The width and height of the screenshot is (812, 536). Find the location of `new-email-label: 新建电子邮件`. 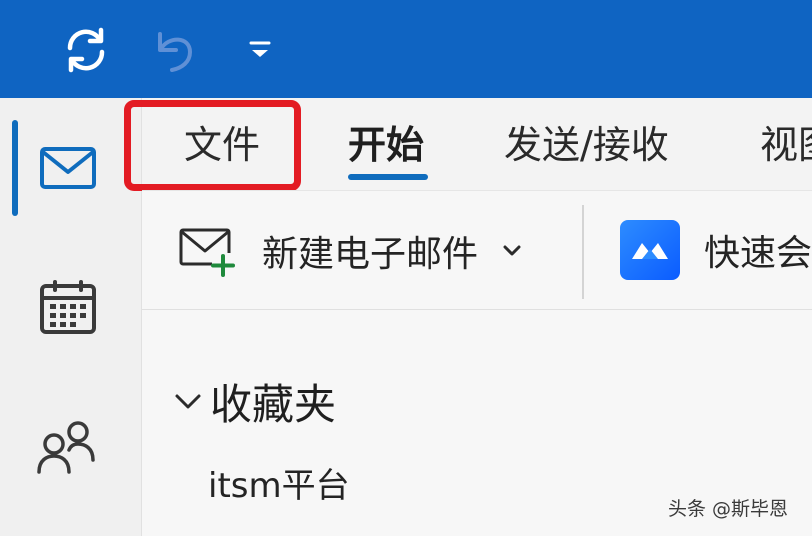

new-email-label: 新建电子邮件 is located at coordinates (370, 254).